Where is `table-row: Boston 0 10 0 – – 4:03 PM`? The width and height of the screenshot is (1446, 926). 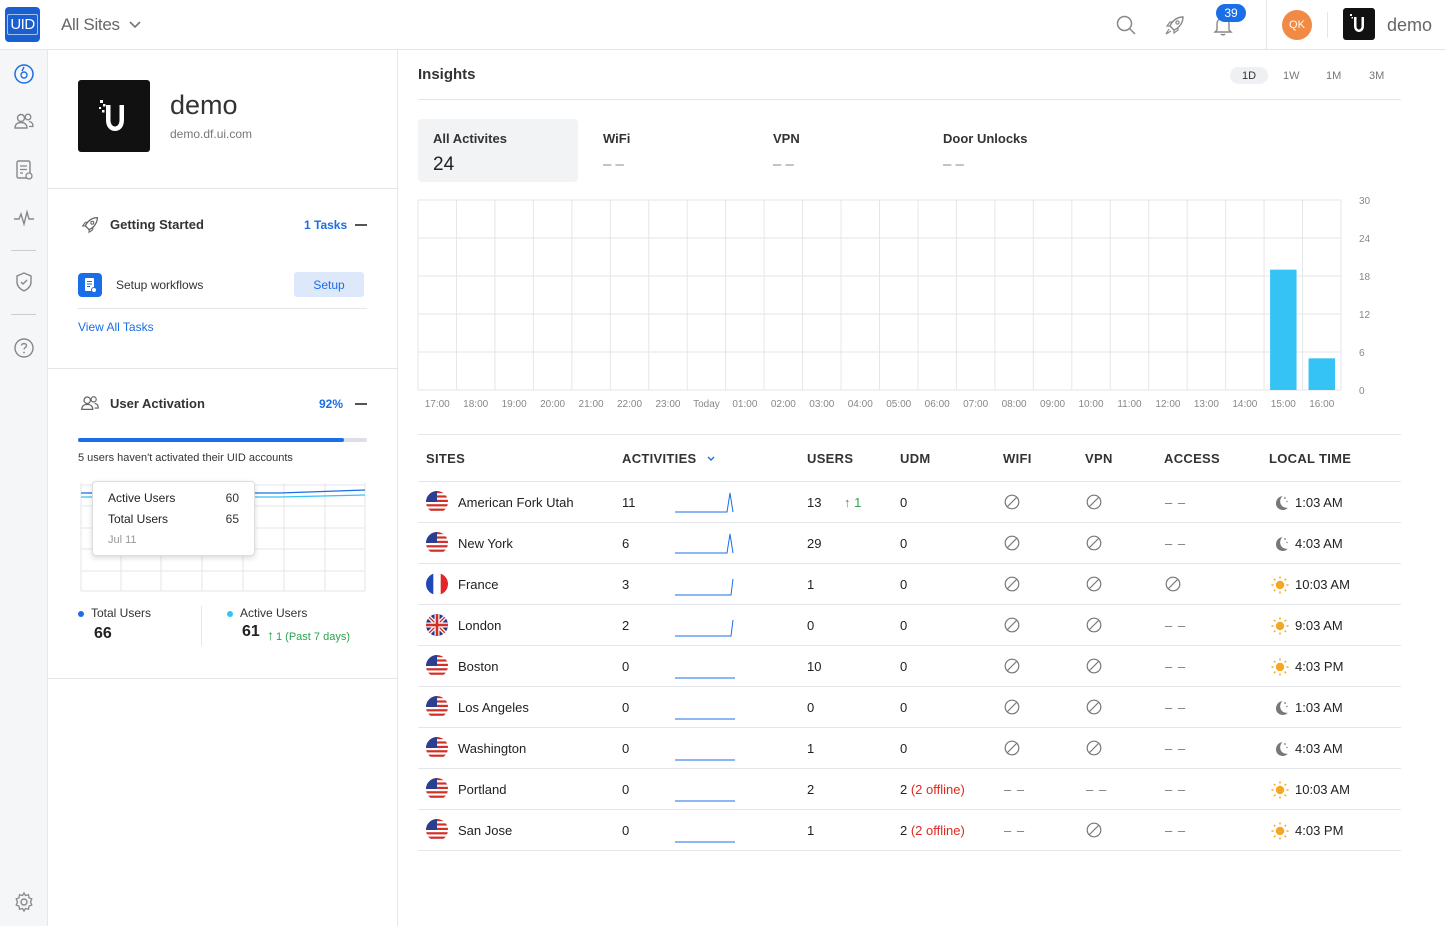 table-row: Boston 0 10 0 – – 4:03 PM is located at coordinates (909, 666).